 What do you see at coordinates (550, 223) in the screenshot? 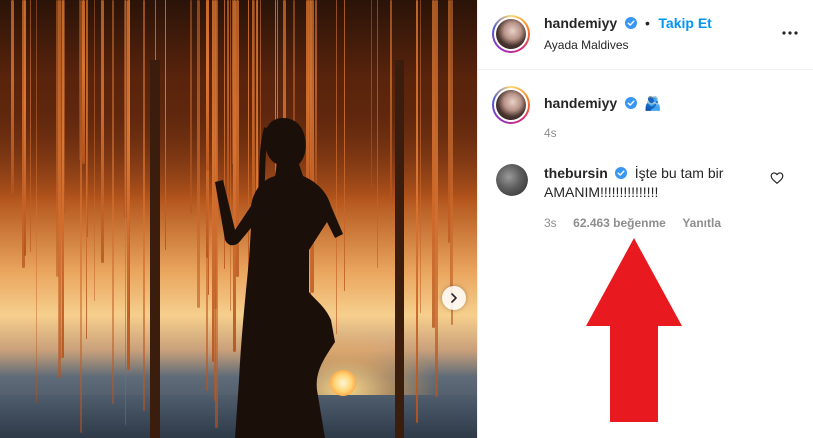
I see `comment-time: 3s` at bounding box center [550, 223].